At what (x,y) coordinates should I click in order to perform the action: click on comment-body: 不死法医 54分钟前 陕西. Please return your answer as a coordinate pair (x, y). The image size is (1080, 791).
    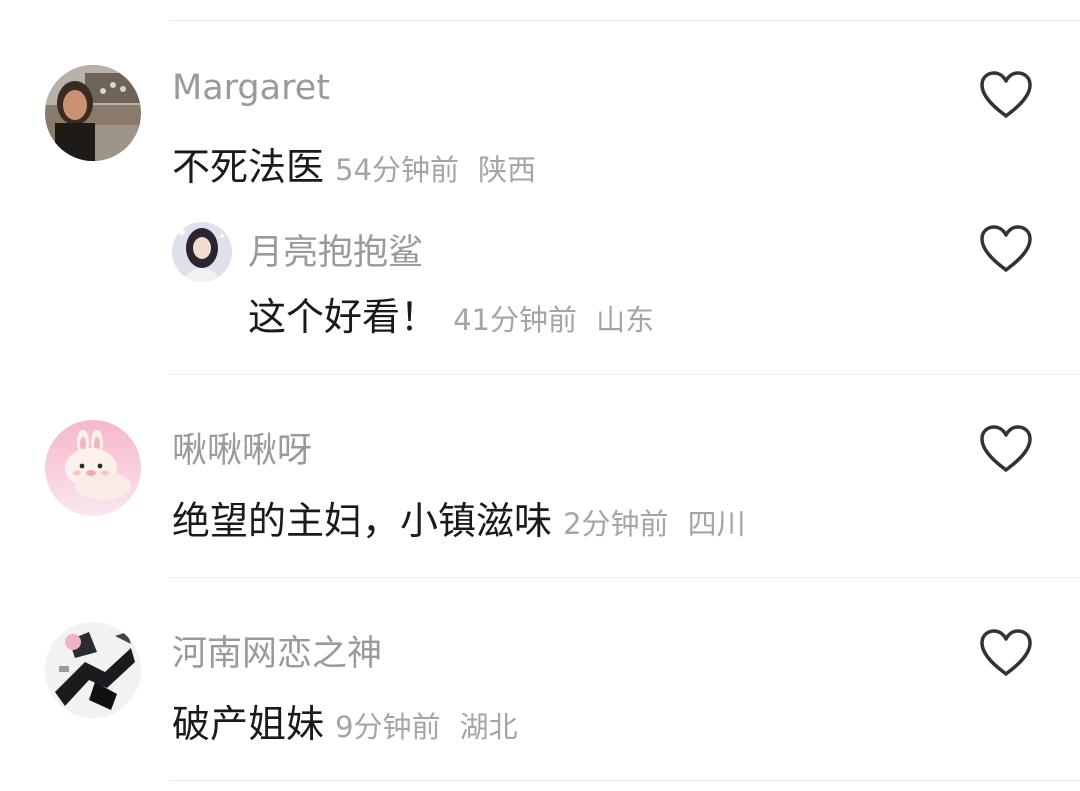
    Looking at the image, I should click on (354, 163).